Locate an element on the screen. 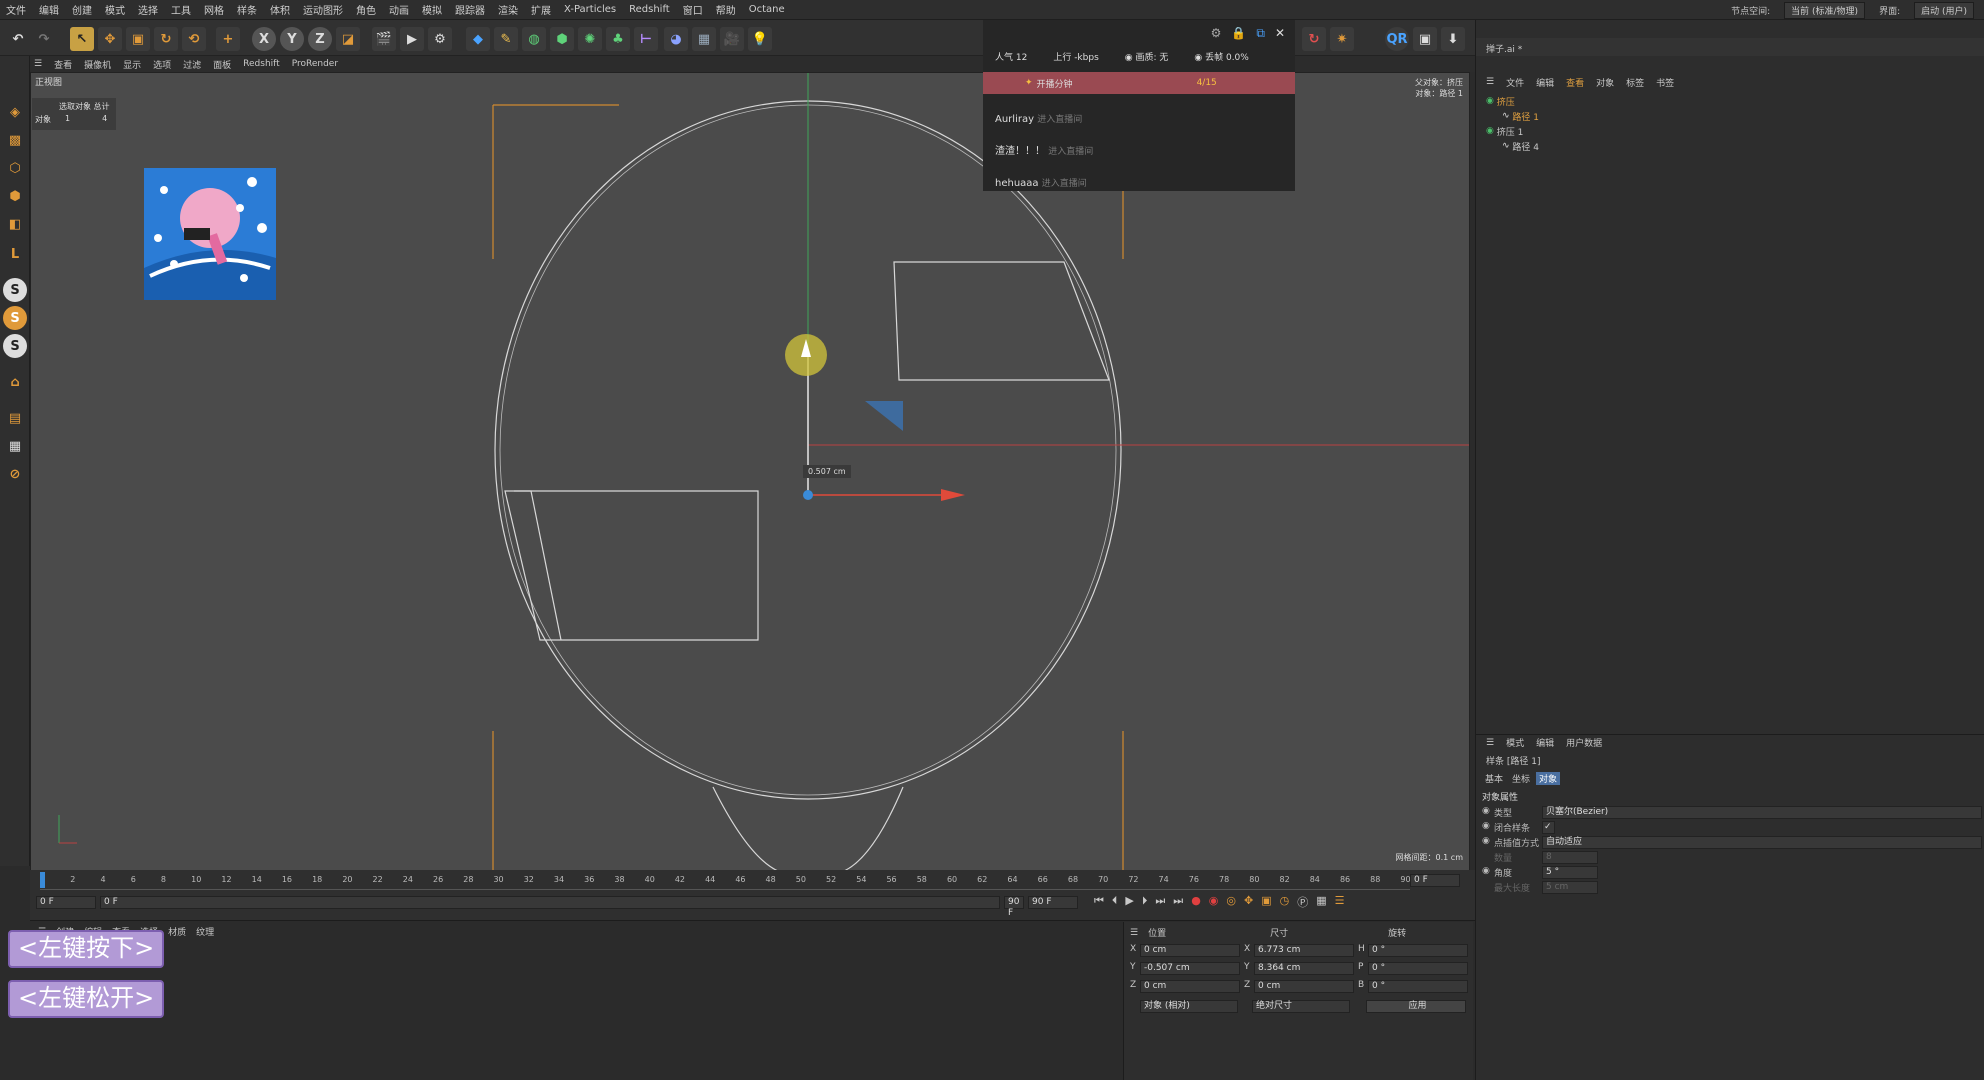 The height and width of the screenshot is (1080, 1984). menu-tools: 工具 is located at coordinates (181, 9).